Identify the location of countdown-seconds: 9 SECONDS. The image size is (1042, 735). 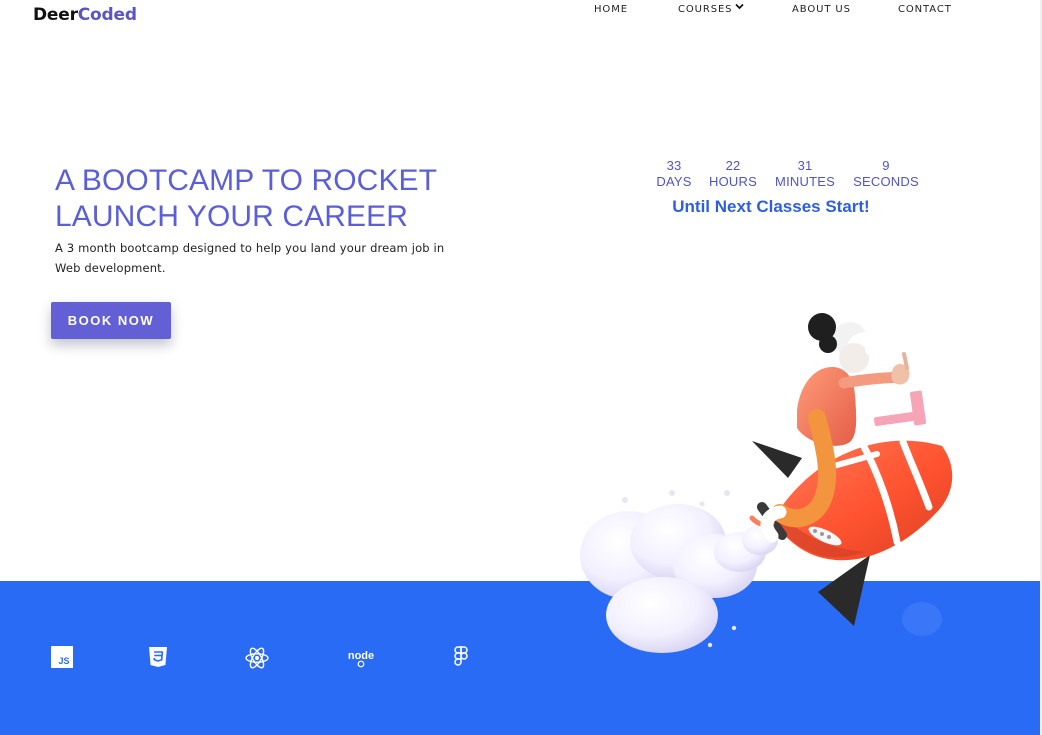
(886, 174).